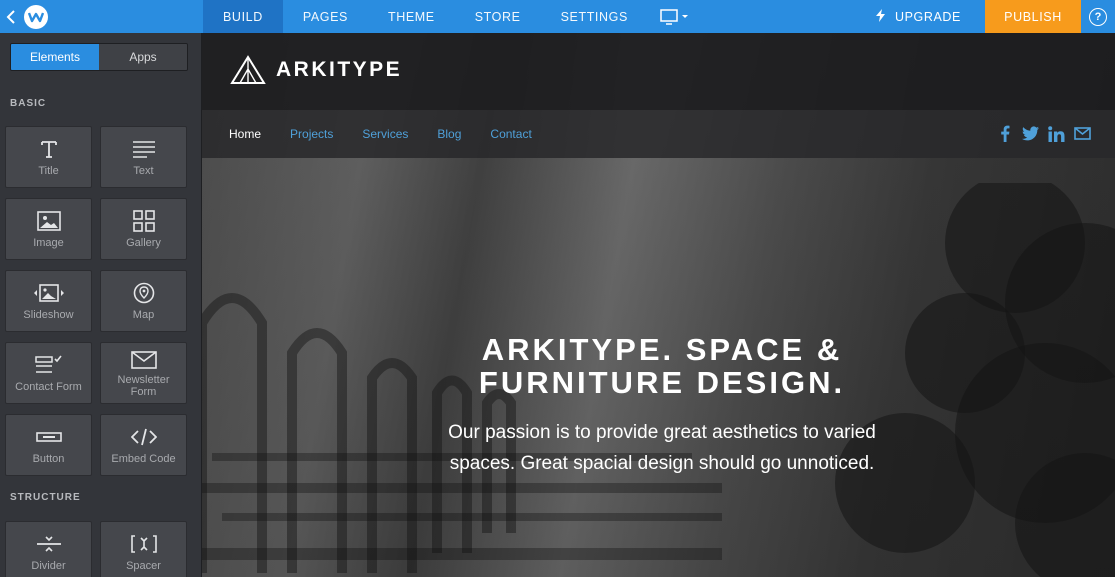 The image size is (1115, 577). Describe the element at coordinates (36, 16) in the screenshot. I see `weebly-logo-icon` at that location.